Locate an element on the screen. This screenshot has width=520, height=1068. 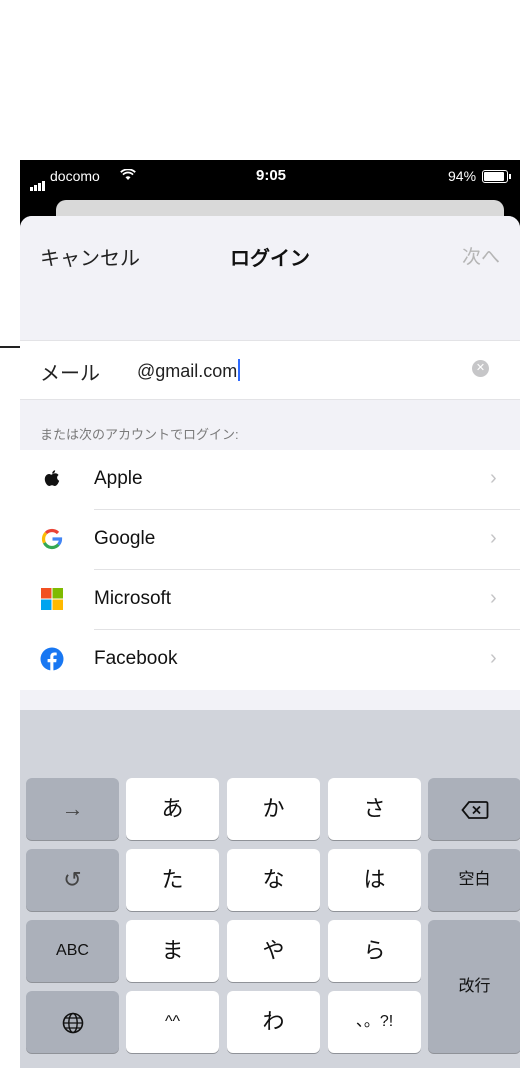
key-wa: わ is located at coordinates (273, 1022).